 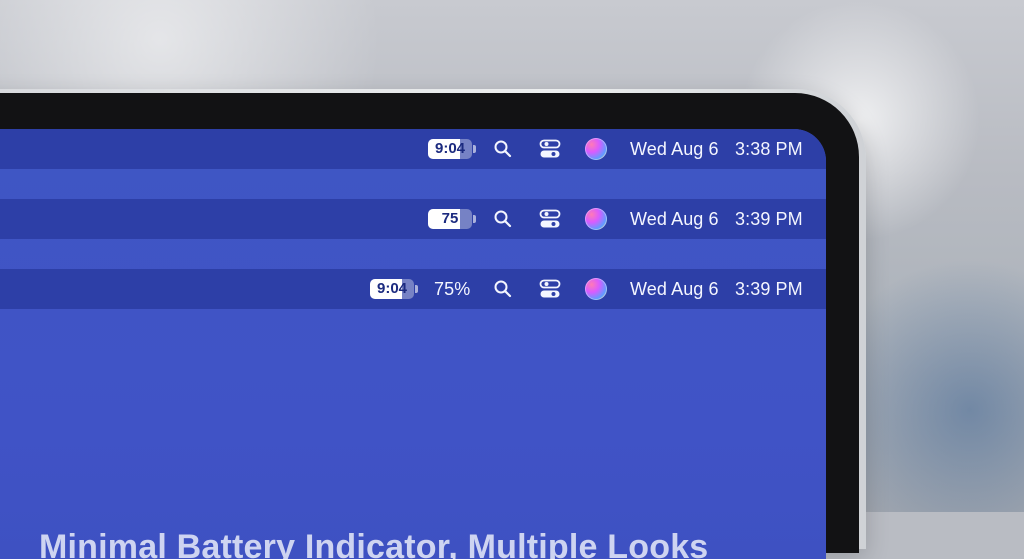 What do you see at coordinates (452, 288) in the screenshot?
I see `battery-percent: 75%` at bounding box center [452, 288].